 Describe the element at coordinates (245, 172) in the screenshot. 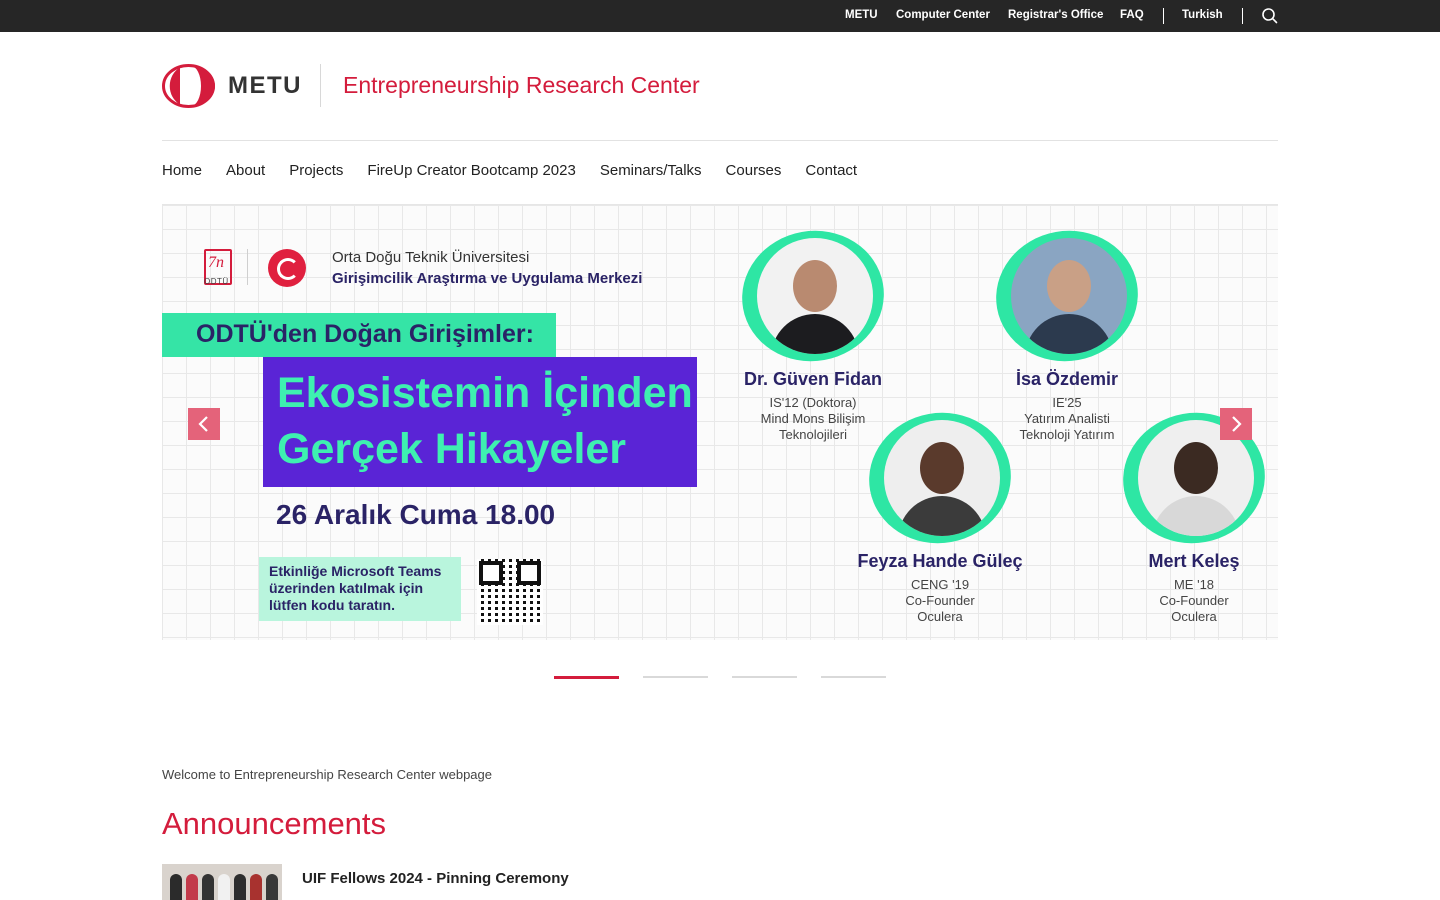

I see `nav-item-about: About` at that location.